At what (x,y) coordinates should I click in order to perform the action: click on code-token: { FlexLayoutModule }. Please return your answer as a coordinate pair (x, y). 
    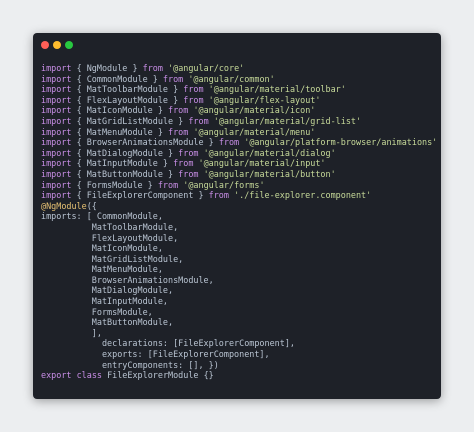
    Looking at the image, I should click on (127, 99).